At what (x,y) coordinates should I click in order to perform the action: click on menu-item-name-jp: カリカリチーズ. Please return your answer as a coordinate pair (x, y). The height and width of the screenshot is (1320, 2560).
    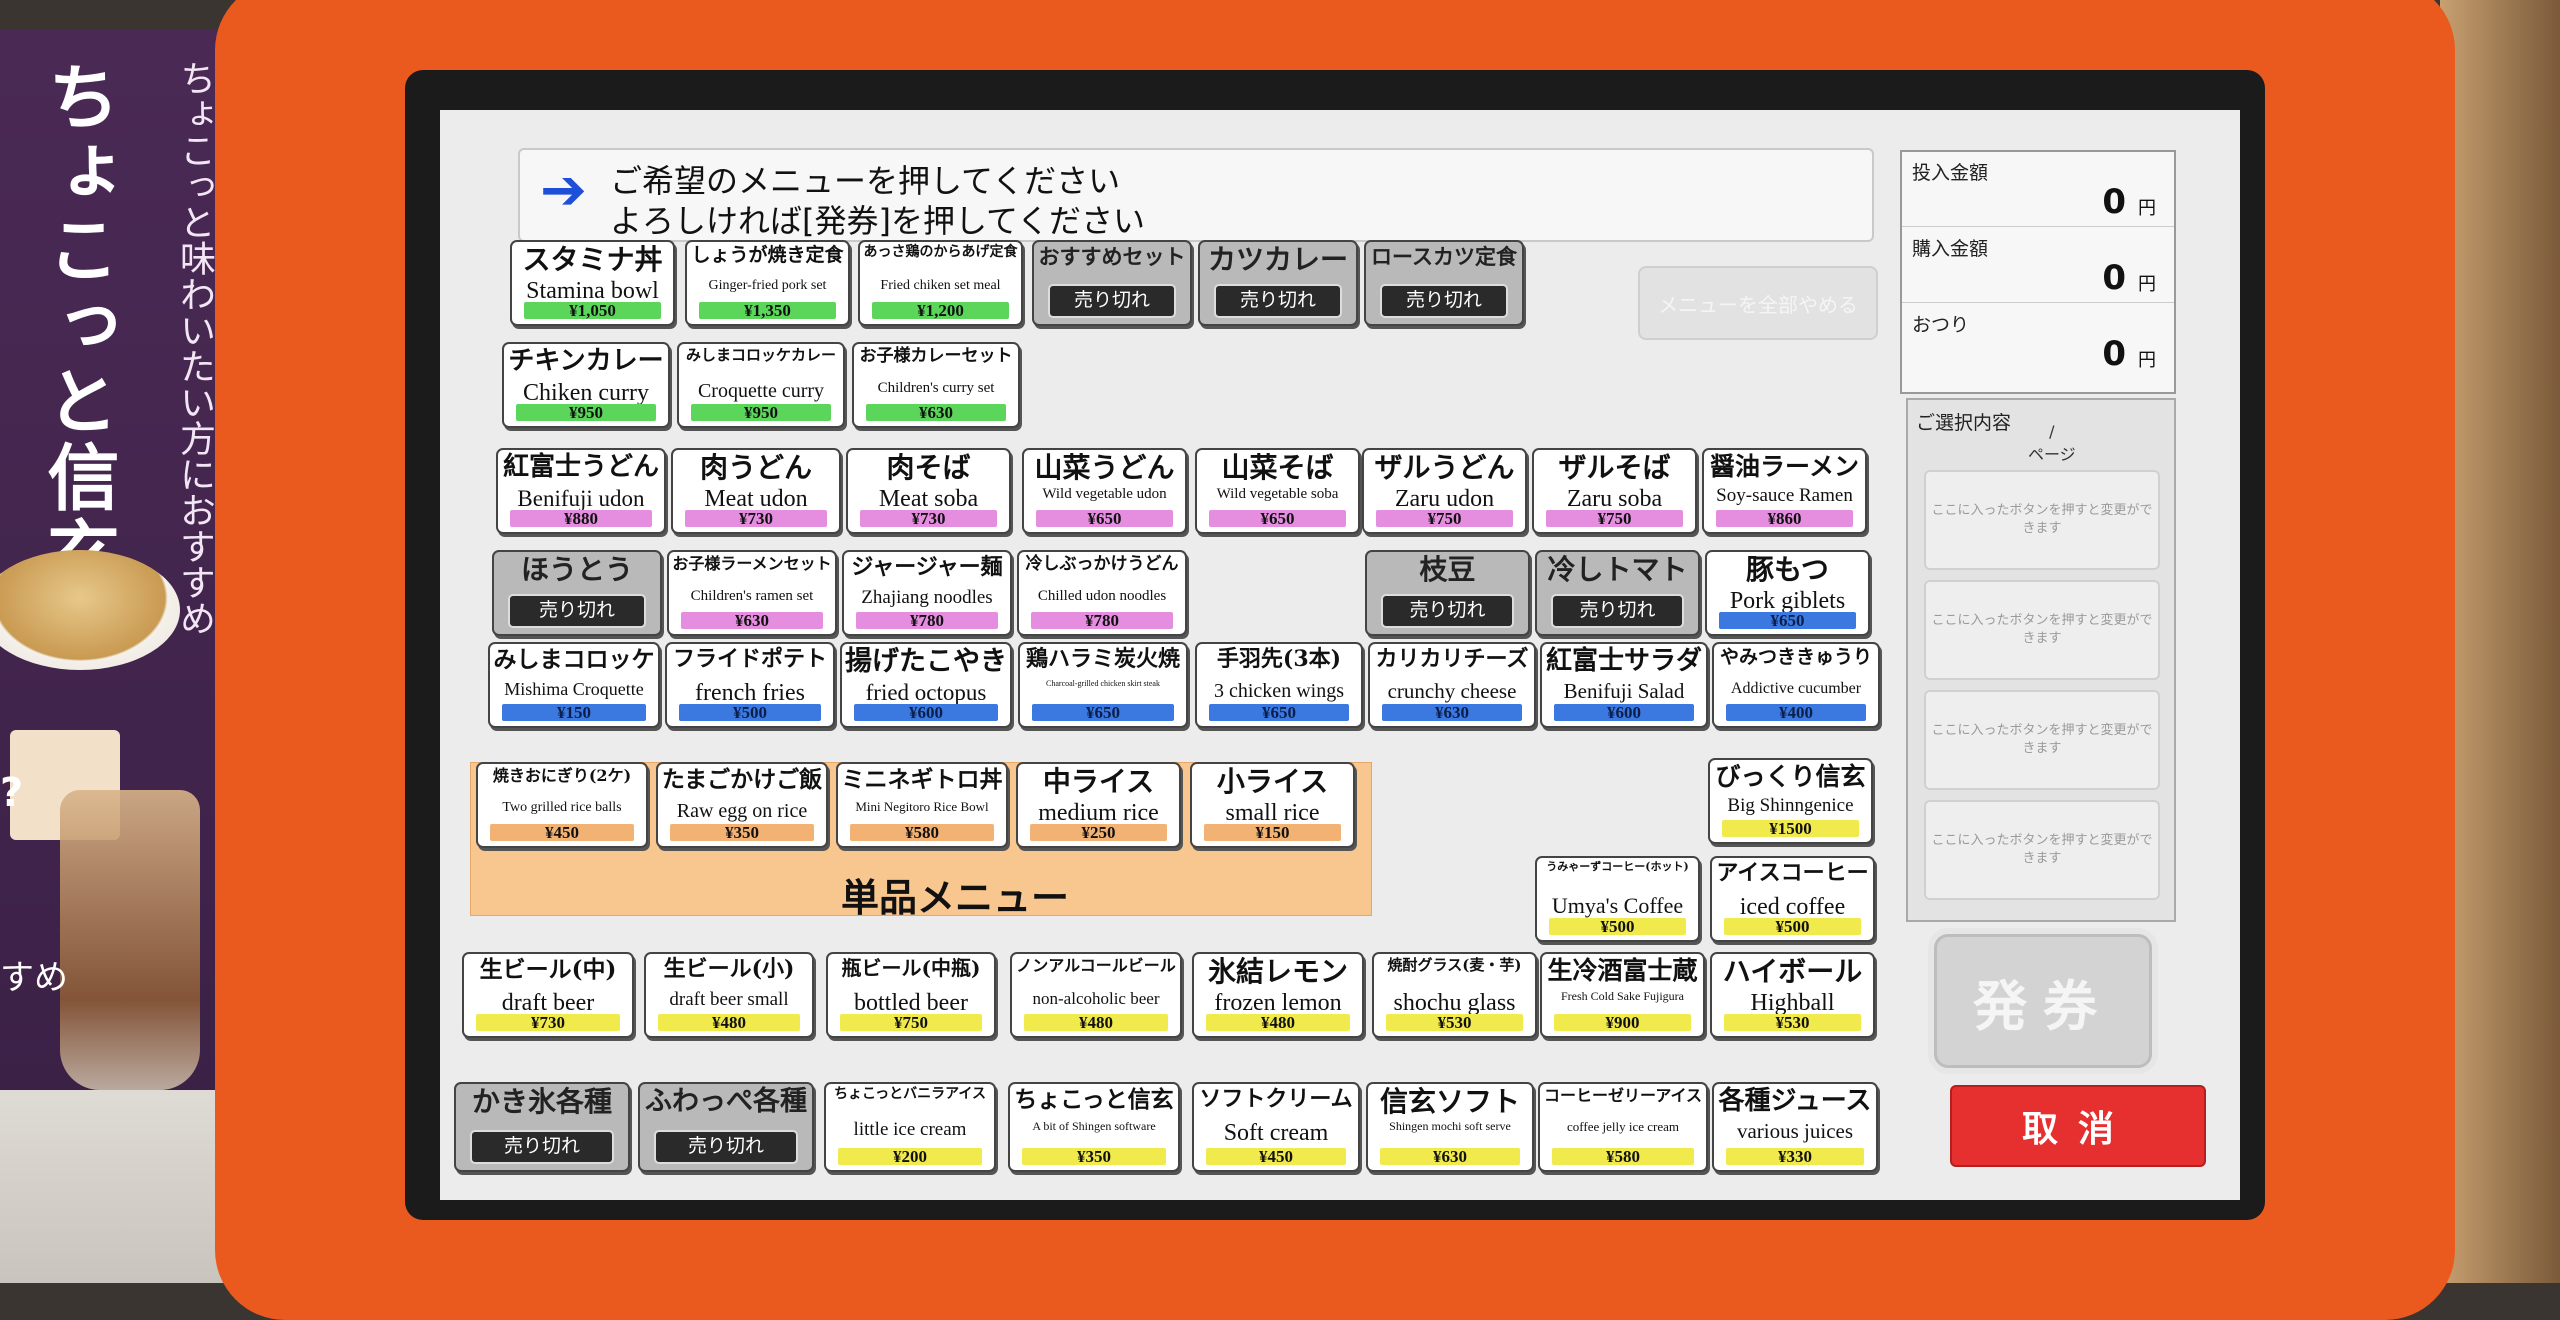
    Looking at the image, I should click on (1452, 659).